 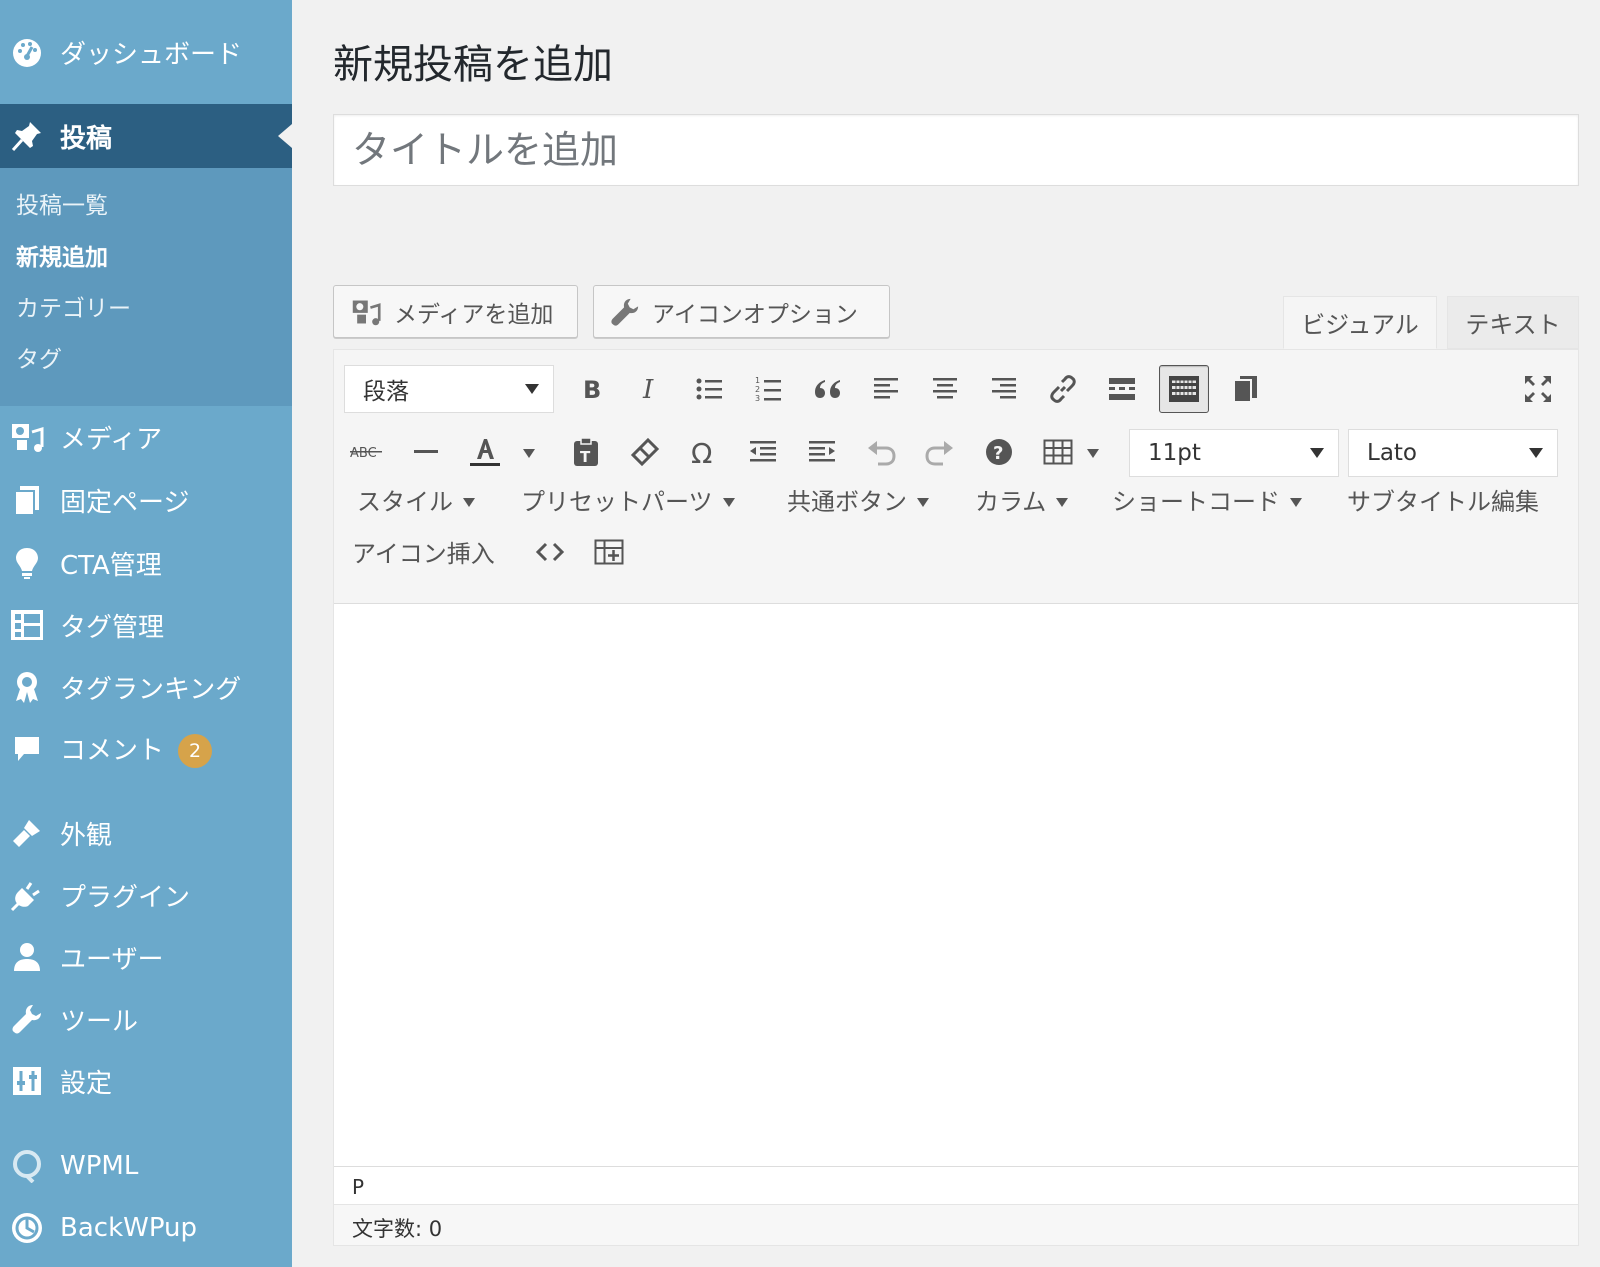 I want to click on svg-text: T, so click(x=585, y=457).